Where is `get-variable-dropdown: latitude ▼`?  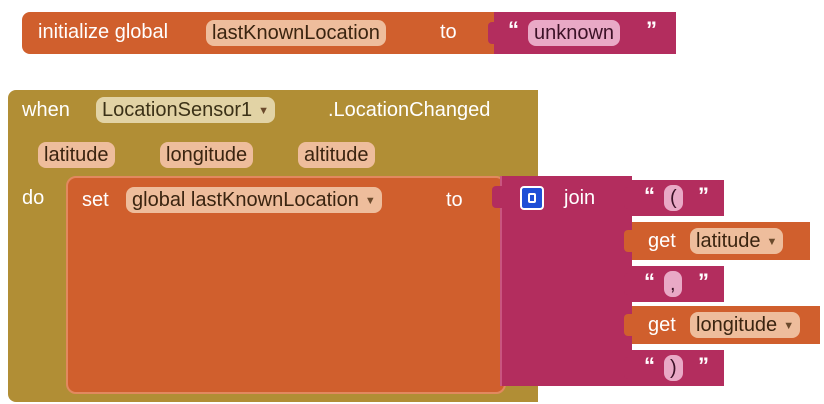
get-variable-dropdown: latitude ▼ is located at coordinates (737, 241).